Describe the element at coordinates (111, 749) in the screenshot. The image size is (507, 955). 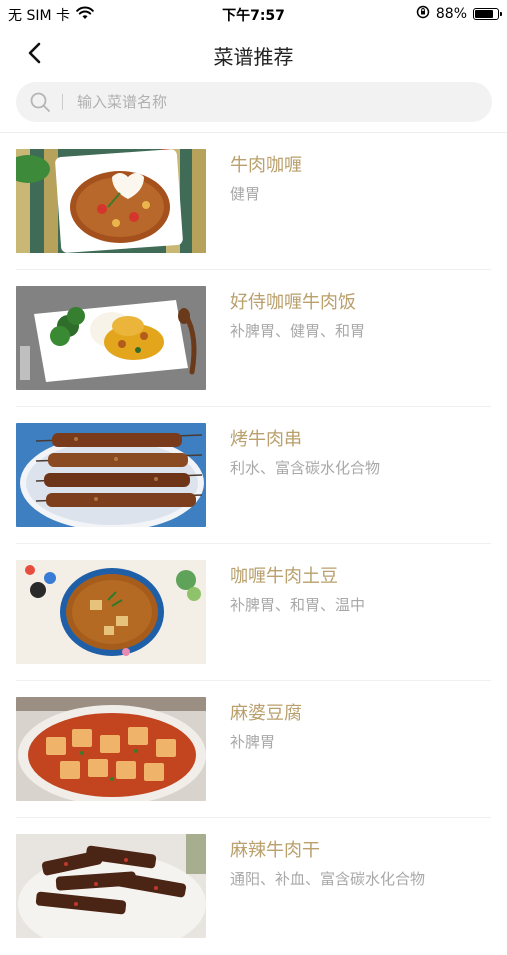
I see `mapo-tofu-photo` at that location.